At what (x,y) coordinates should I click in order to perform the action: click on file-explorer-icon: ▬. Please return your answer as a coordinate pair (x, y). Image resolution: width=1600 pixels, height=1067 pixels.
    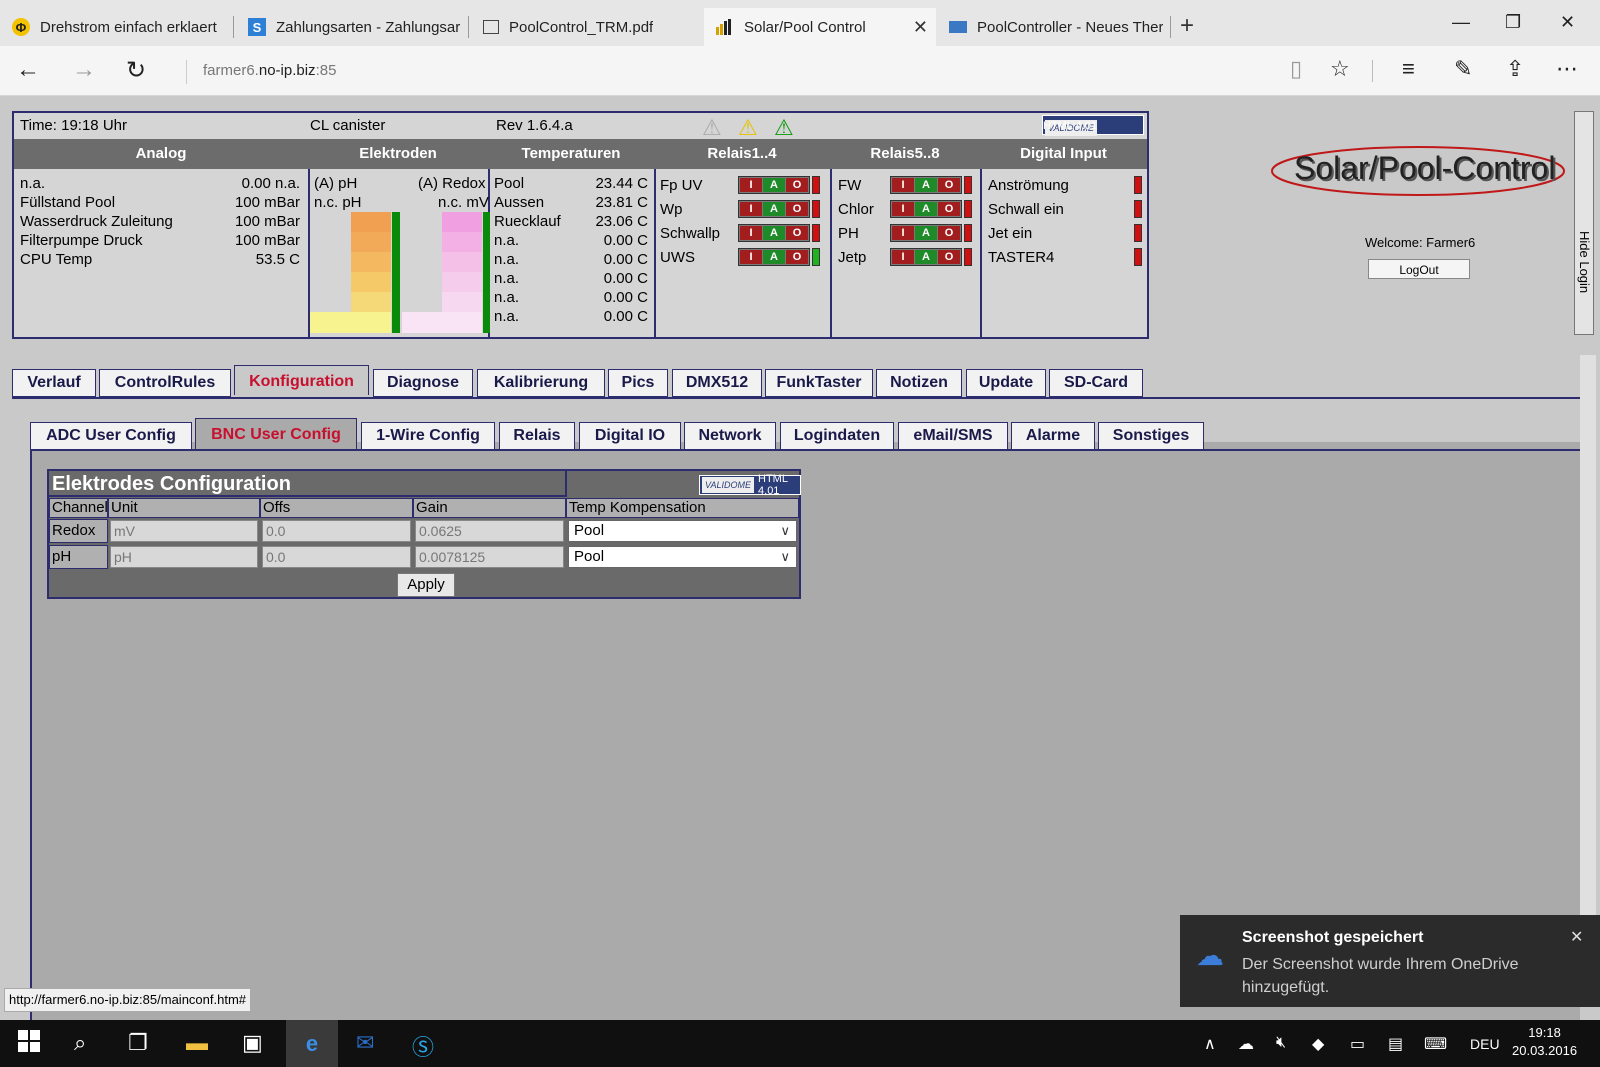
    Looking at the image, I should click on (197, 1043).